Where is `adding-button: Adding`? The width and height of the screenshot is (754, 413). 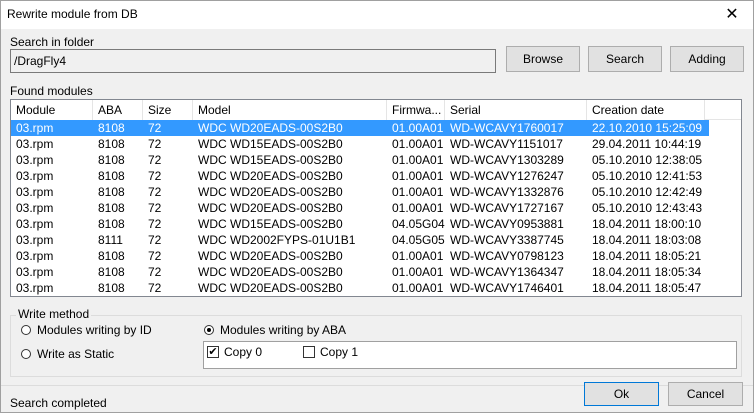 adding-button: Adding is located at coordinates (707, 59).